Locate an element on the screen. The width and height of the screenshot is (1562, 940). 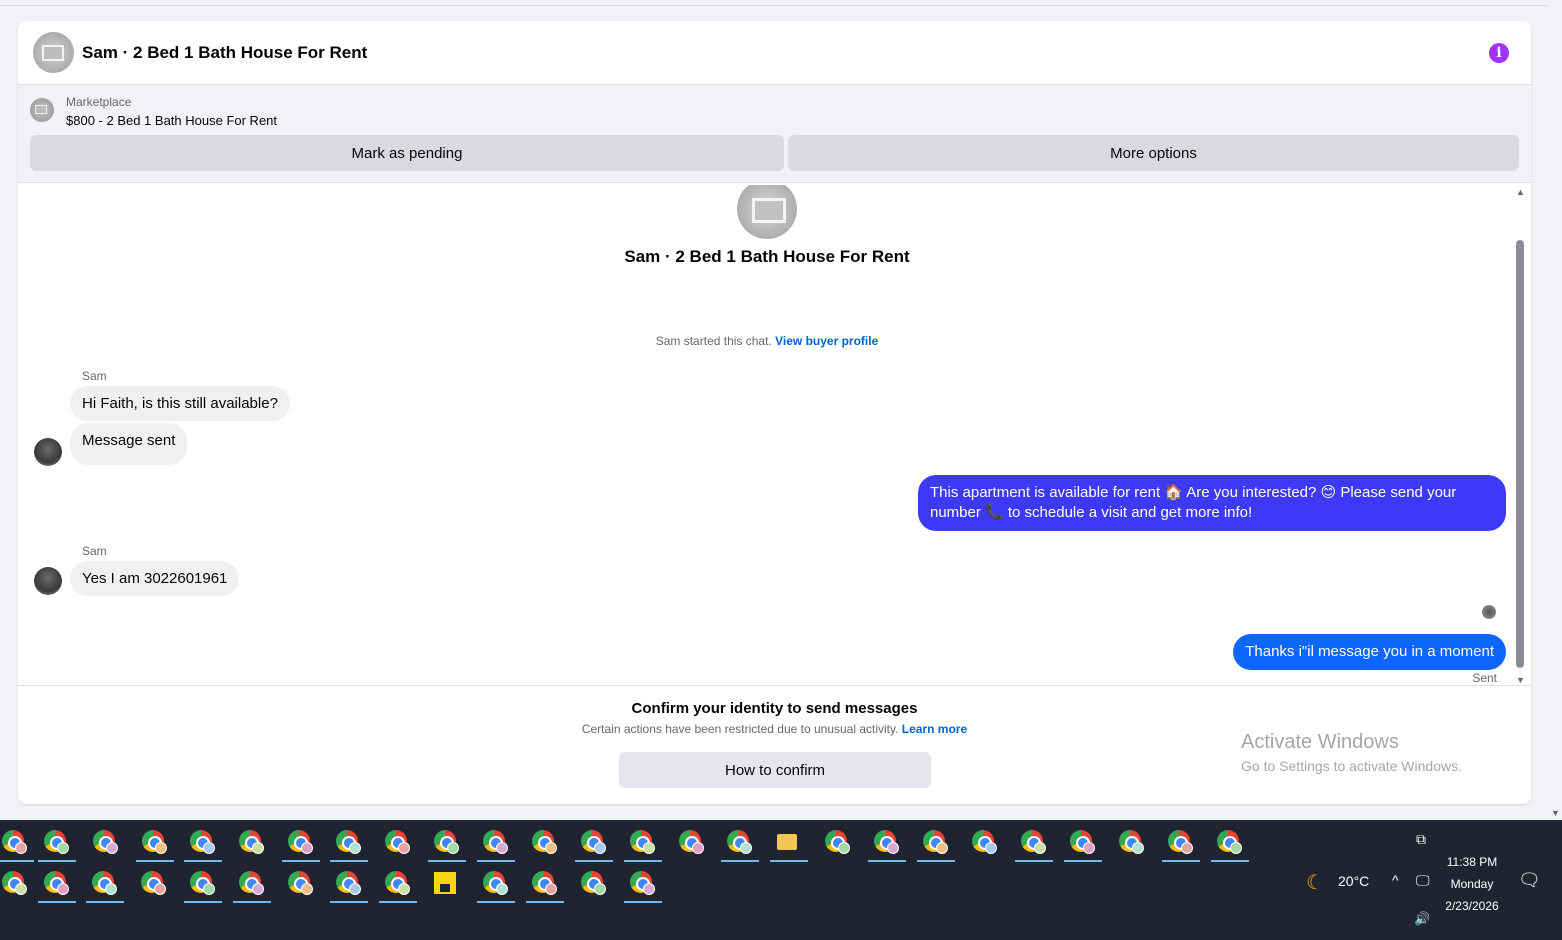
scroll-up-arrow-icon: ▲ is located at coordinates (1520, 192).